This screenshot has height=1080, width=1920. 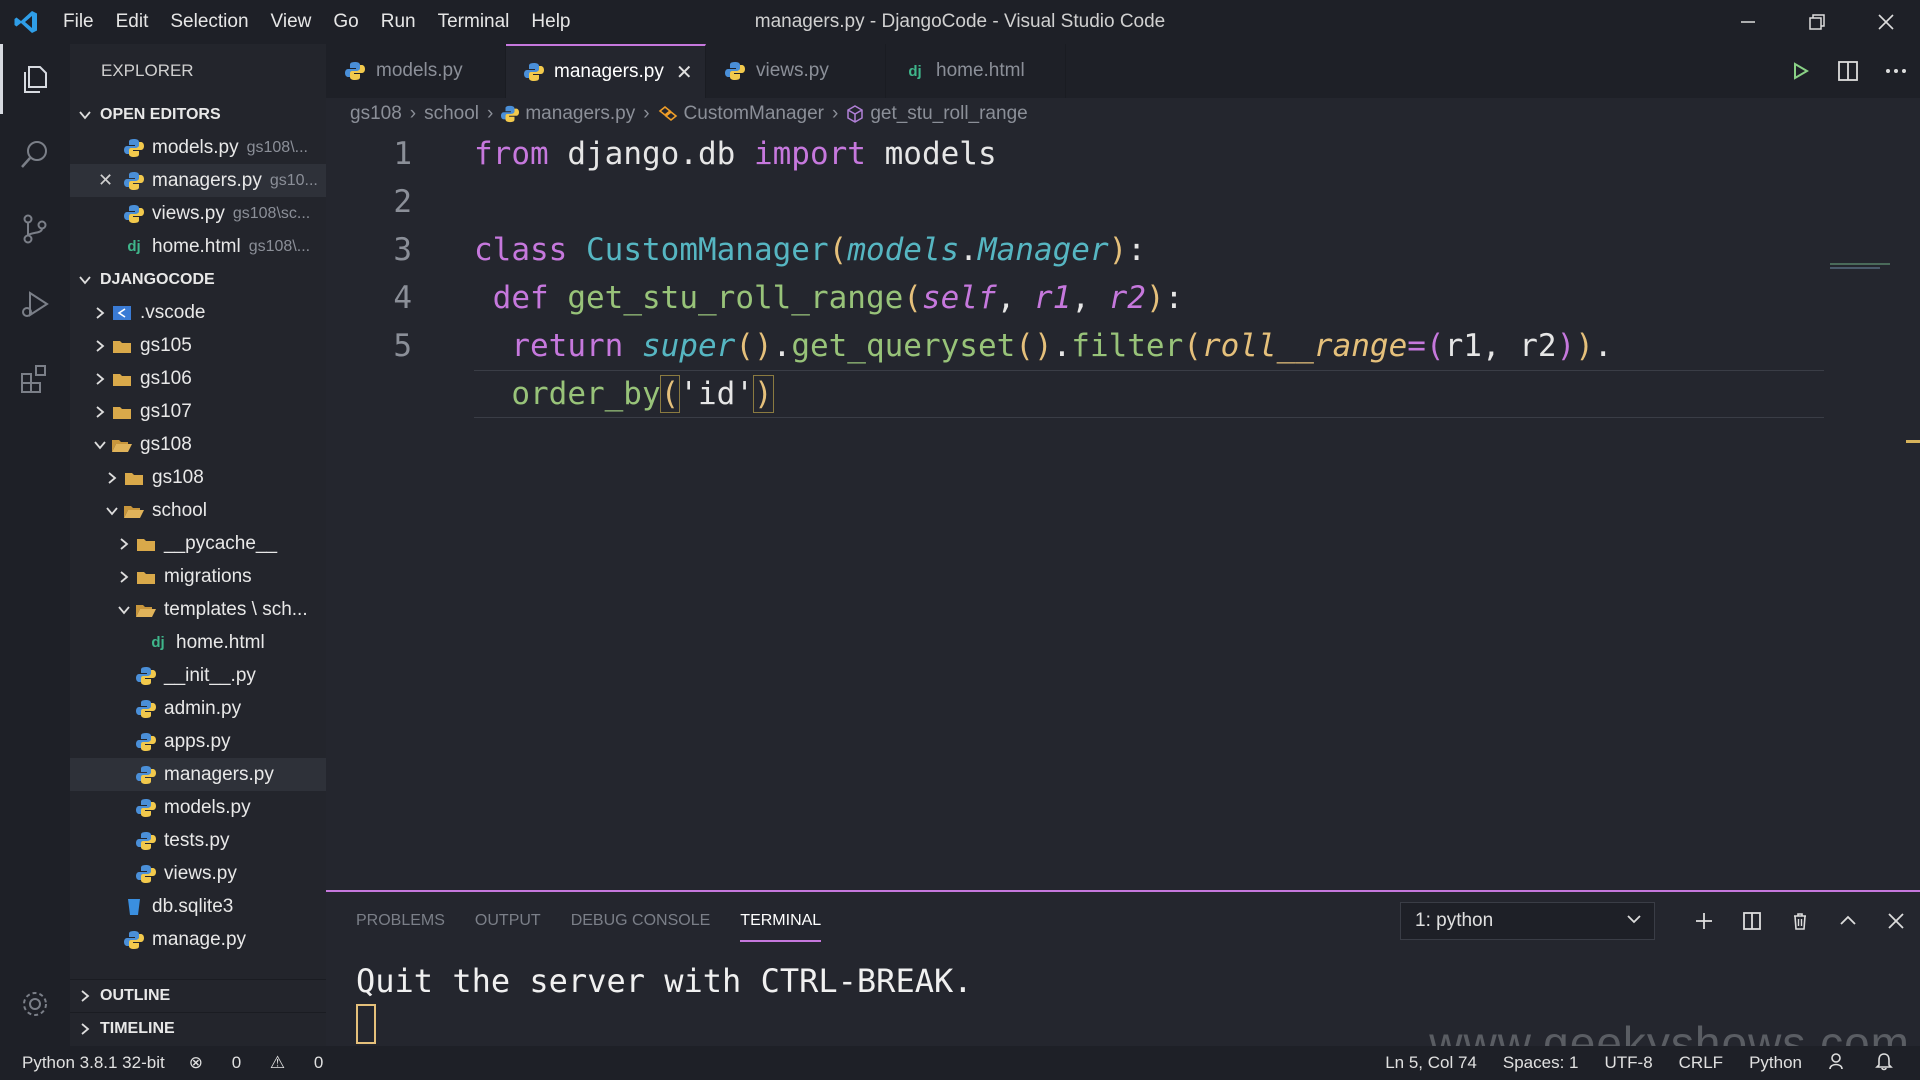 I want to click on tree-item: manage.py, so click(x=198, y=939).